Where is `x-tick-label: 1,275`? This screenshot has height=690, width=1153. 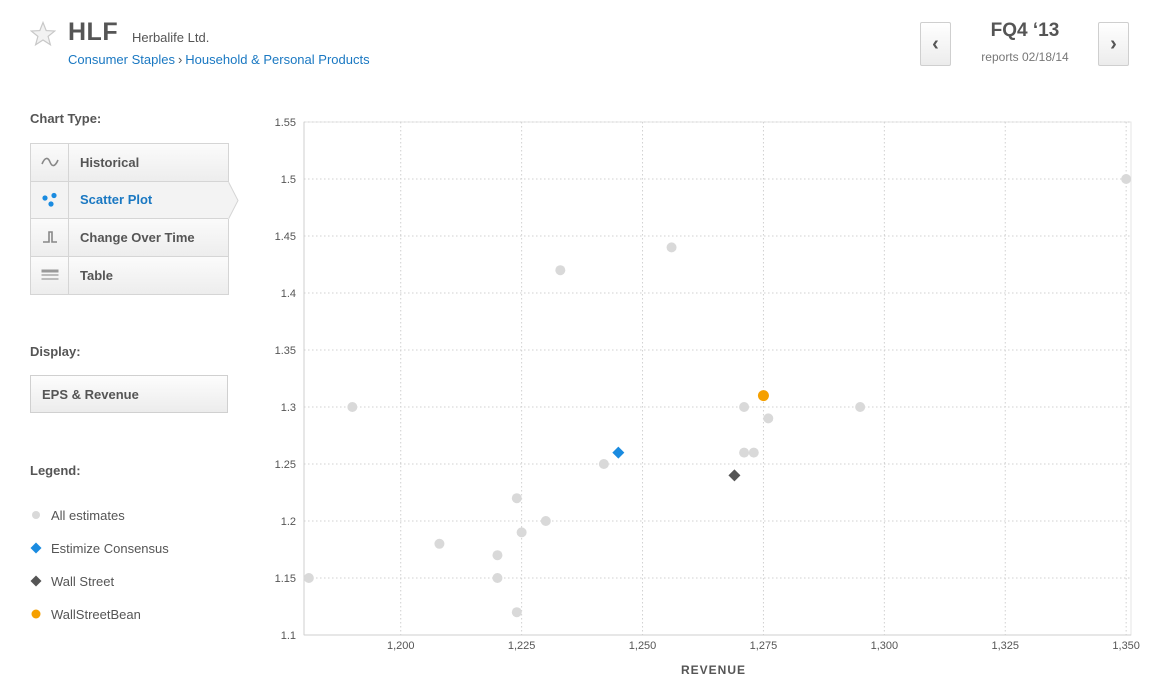 x-tick-label: 1,275 is located at coordinates (764, 646).